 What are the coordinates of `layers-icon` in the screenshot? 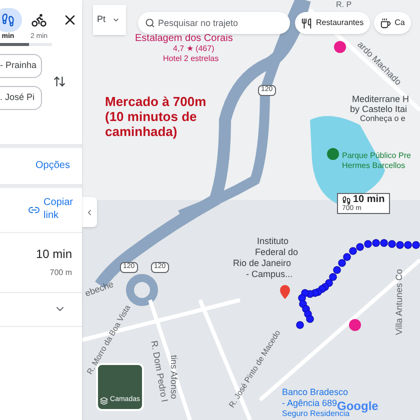 It's located at (104, 401).